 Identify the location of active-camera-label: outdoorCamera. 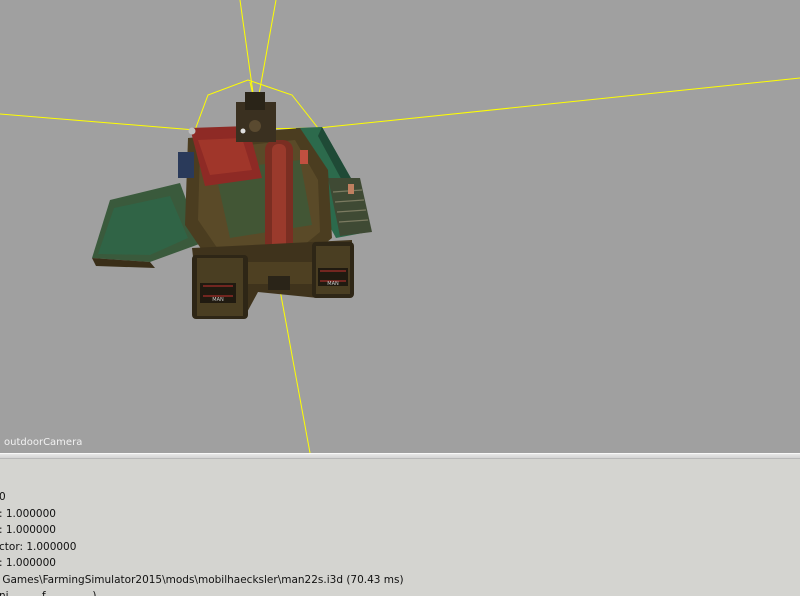
(43, 442).